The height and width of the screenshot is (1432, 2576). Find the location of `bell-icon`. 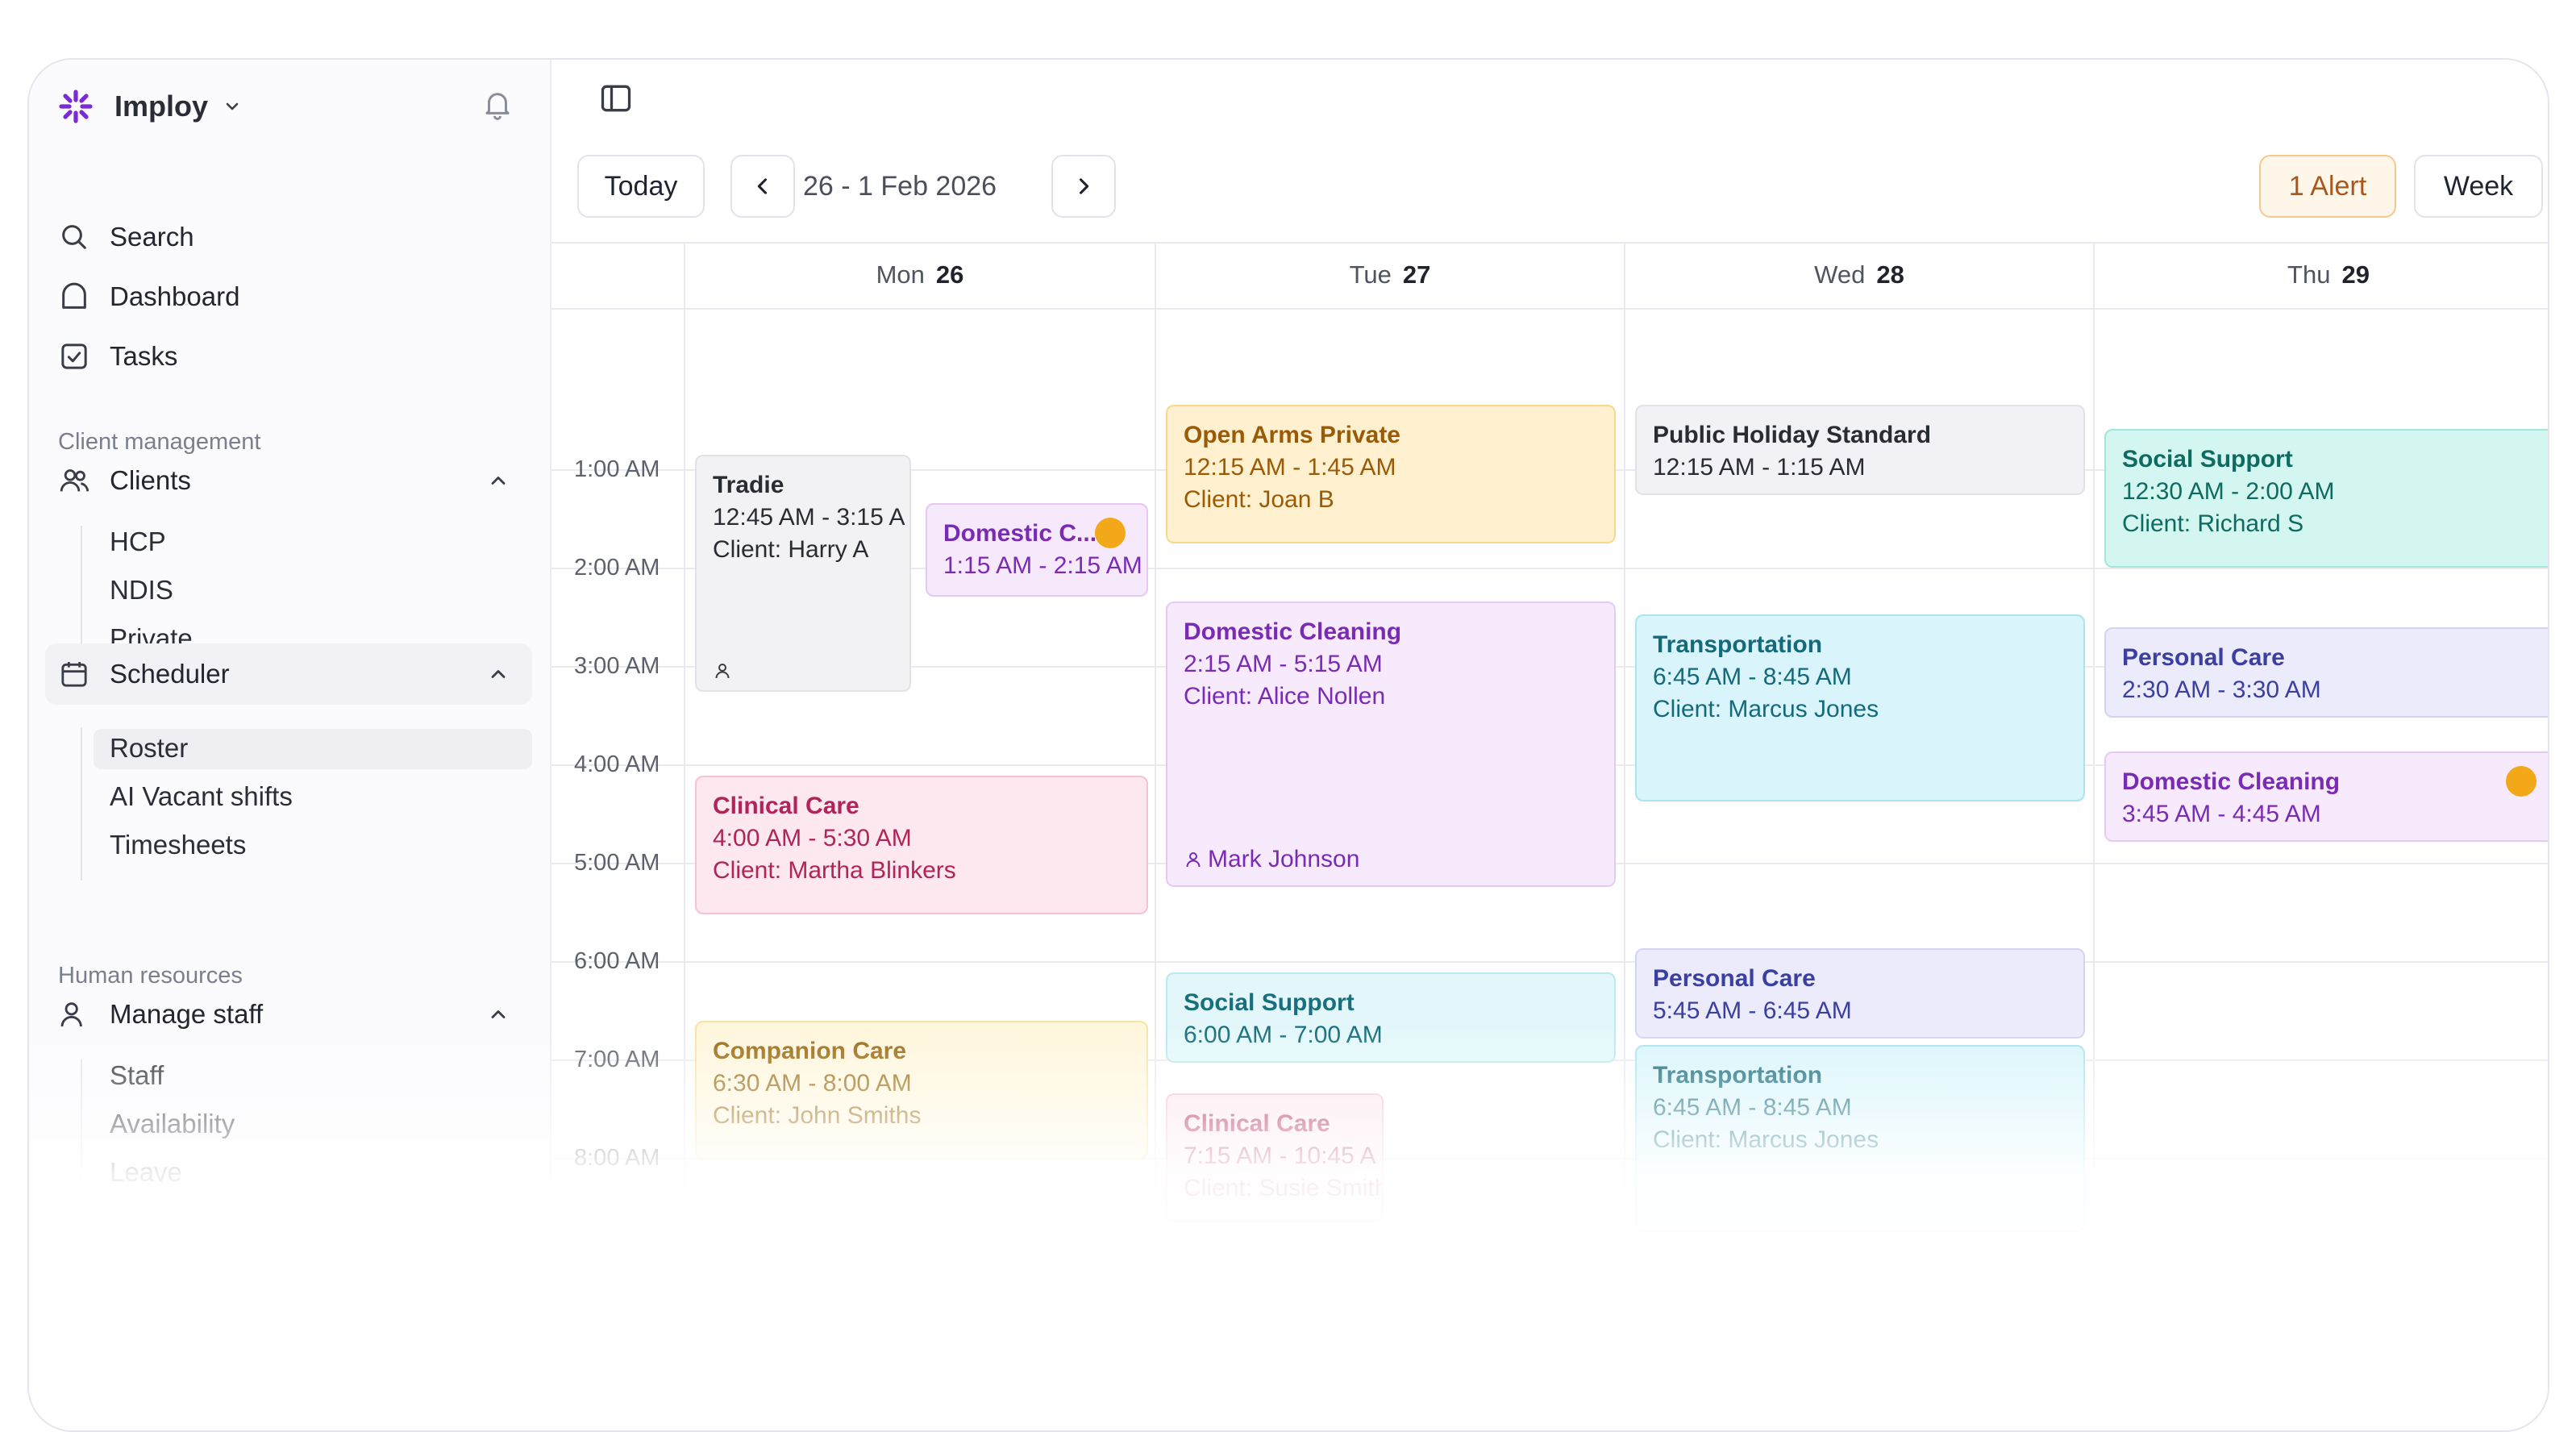

bell-icon is located at coordinates (497, 104).